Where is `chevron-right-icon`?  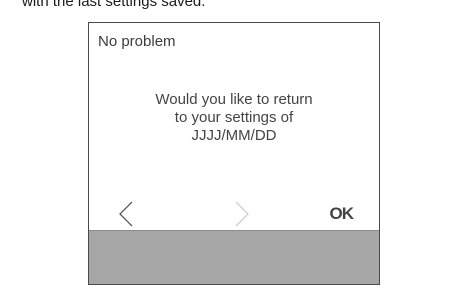 chevron-right-icon is located at coordinates (242, 214).